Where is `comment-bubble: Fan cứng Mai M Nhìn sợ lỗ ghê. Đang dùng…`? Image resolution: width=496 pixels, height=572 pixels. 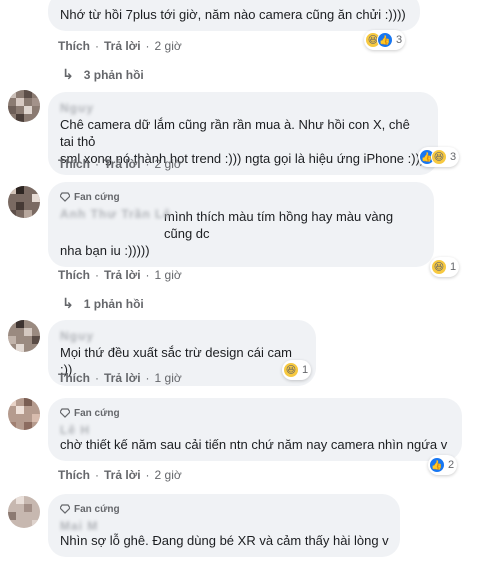 comment-bubble: Fan cứng Mai M Nhìn sợ lỗ ghê. Đang dùng… is located at coordinates (224, 525).